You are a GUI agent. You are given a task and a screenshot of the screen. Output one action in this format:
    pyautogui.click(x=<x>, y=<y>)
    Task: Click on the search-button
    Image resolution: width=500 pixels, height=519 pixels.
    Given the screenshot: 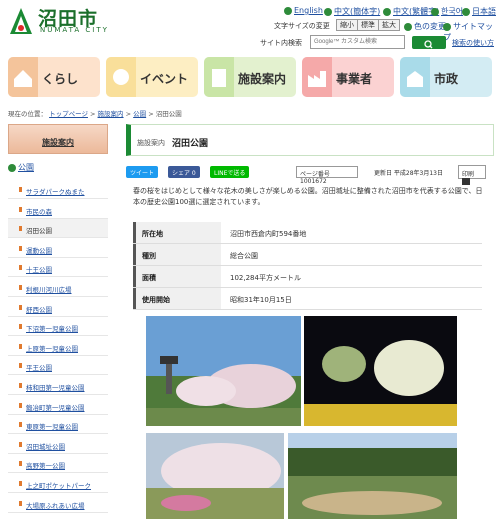 What is the action you would take?
    pyautogui.click(x=429, y=42)
    